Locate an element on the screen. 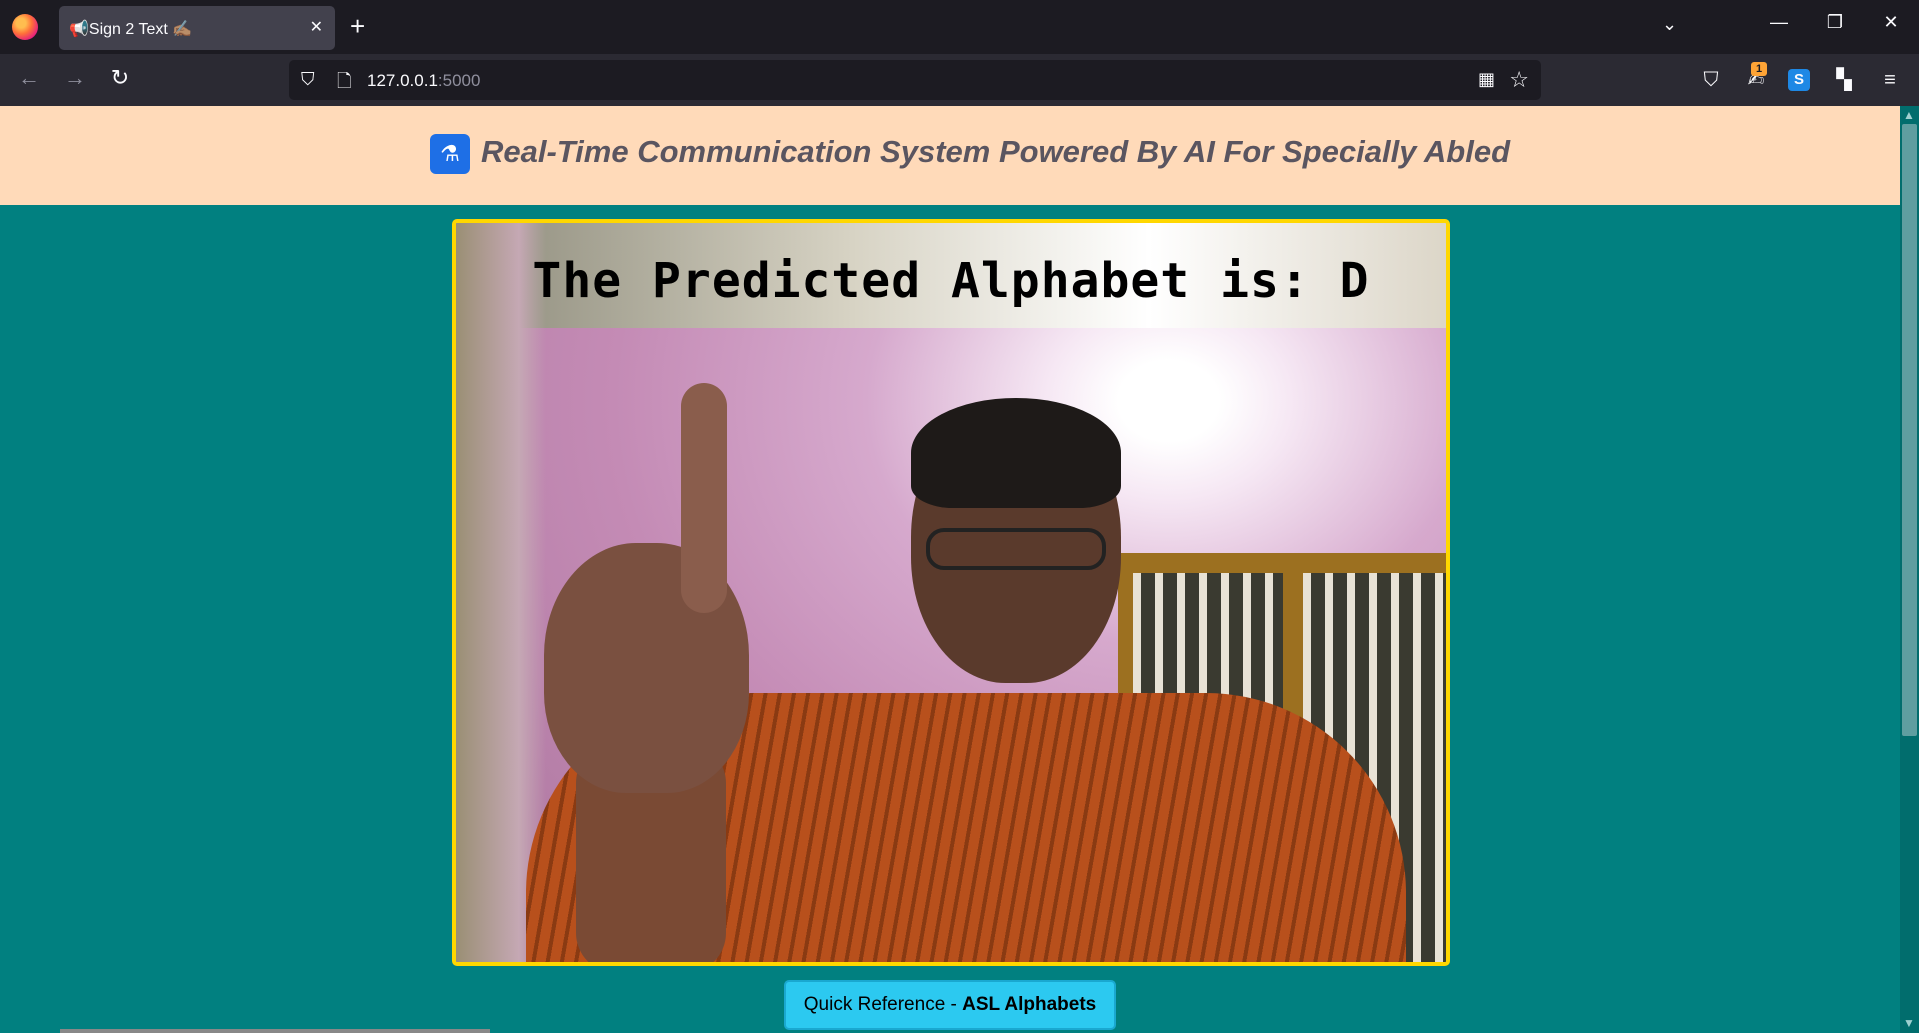 This screenshot has width=1919, height=1033. close-window-icon: ✕ is located at coordinates (1891, 22).